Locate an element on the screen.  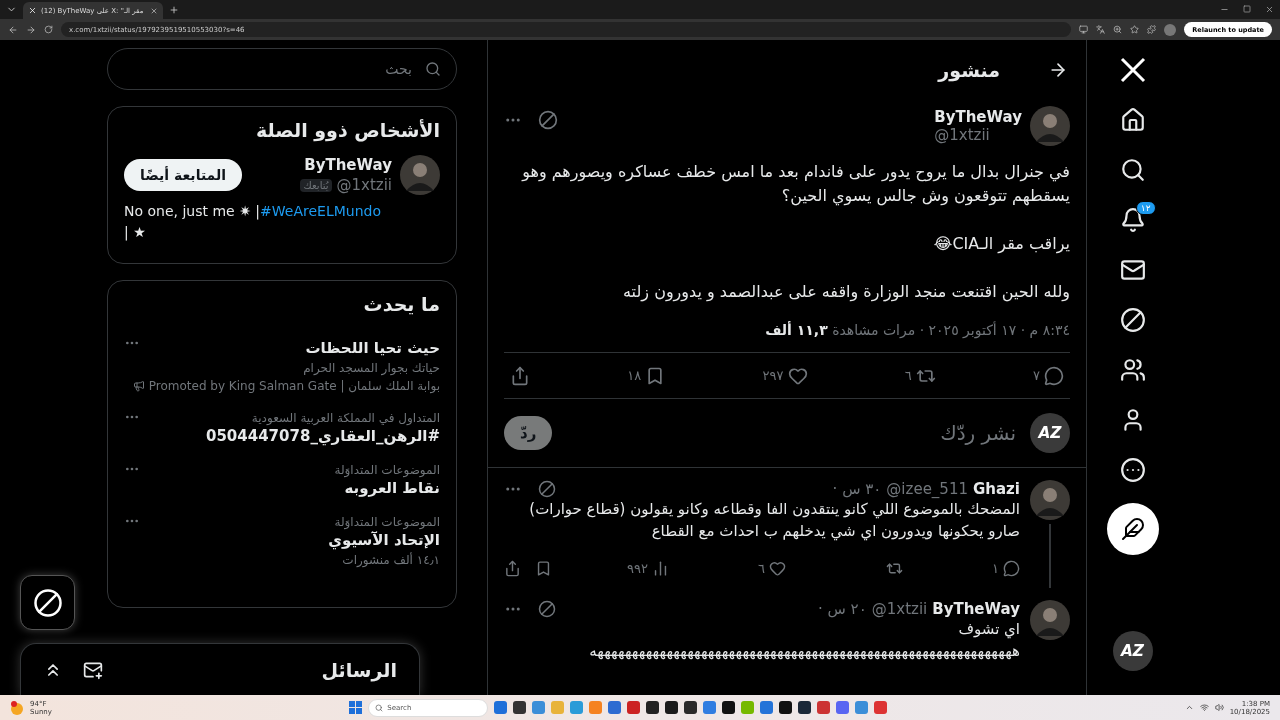
post-button is located at coordinates (1132, 529).